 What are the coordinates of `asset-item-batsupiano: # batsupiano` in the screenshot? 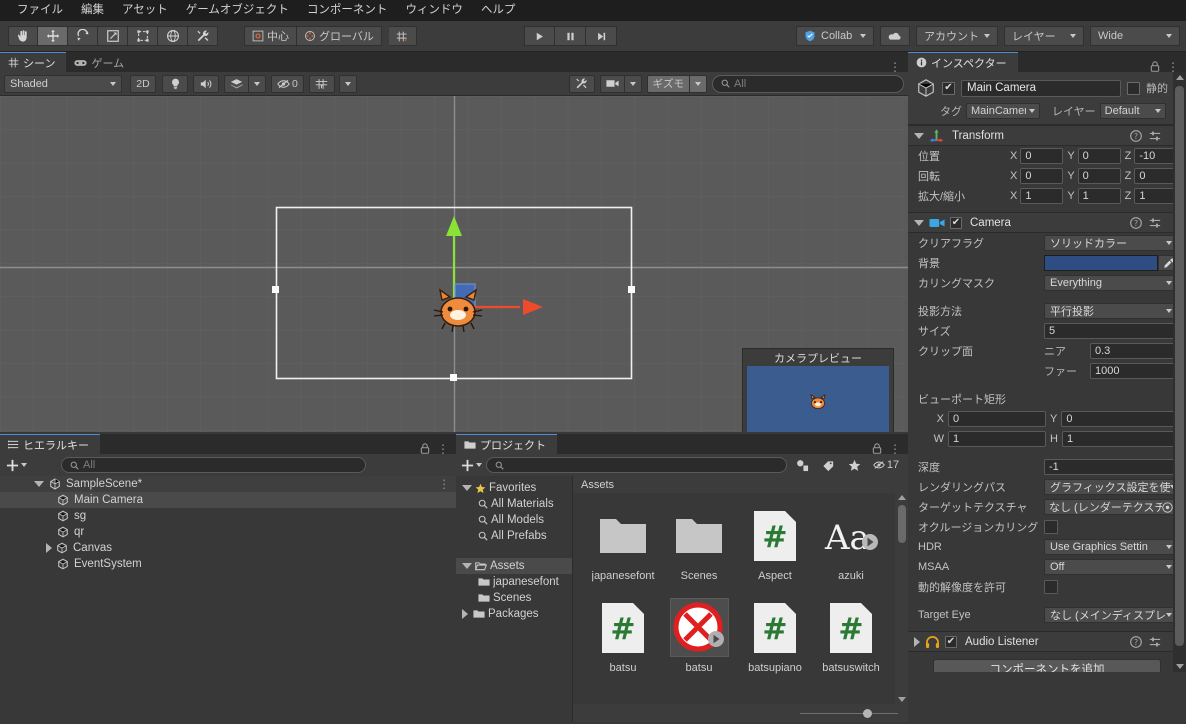 It's located at (775, 645).